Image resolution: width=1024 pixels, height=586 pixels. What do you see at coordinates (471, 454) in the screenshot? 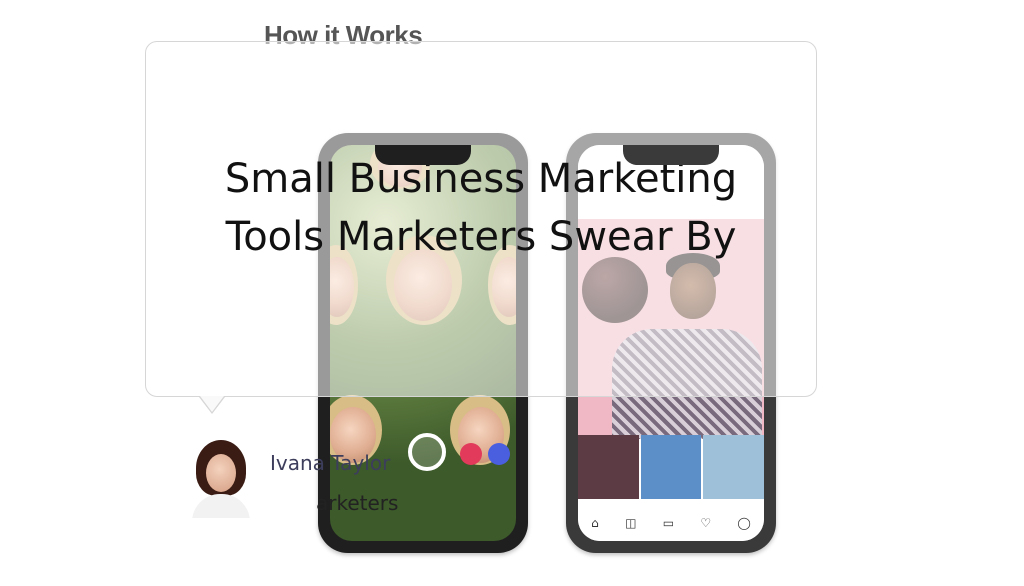
I see `filter-dot-red` at bounding box center [471, 454].